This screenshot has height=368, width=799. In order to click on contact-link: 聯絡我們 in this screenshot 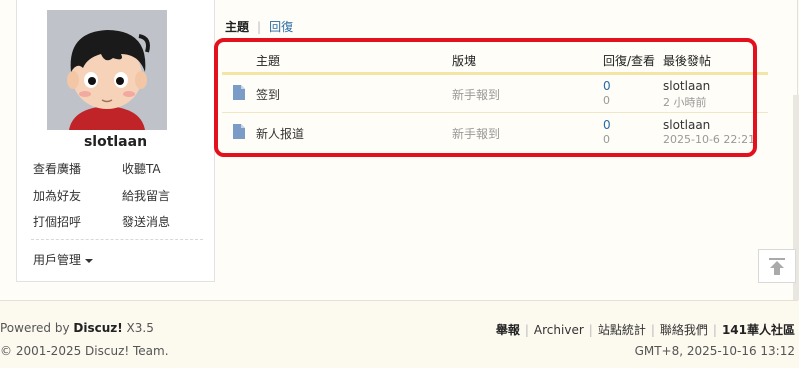, I will do `click(684, 330)`.